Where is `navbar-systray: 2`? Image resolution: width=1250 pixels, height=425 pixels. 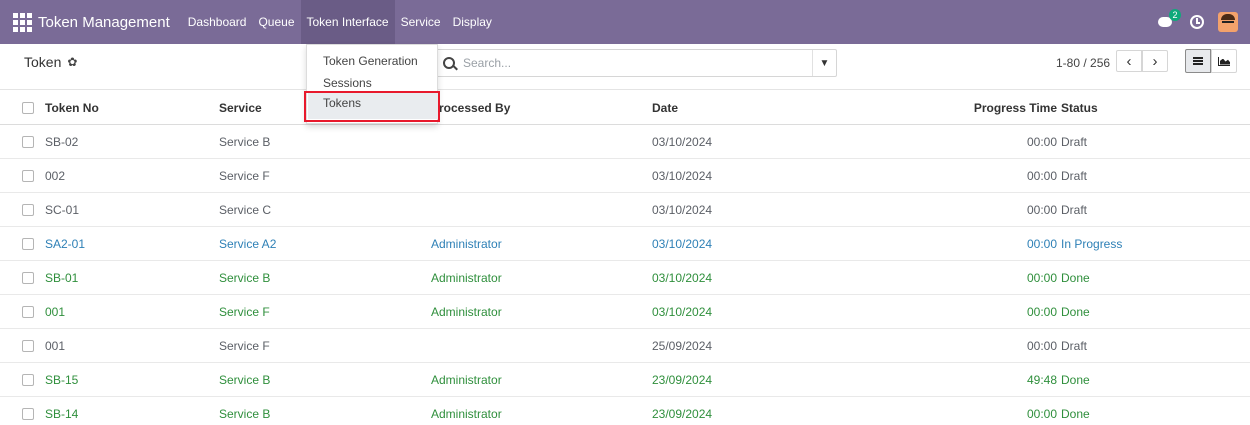
navbar-systray: 2 is located at coordinates (1204, 22).